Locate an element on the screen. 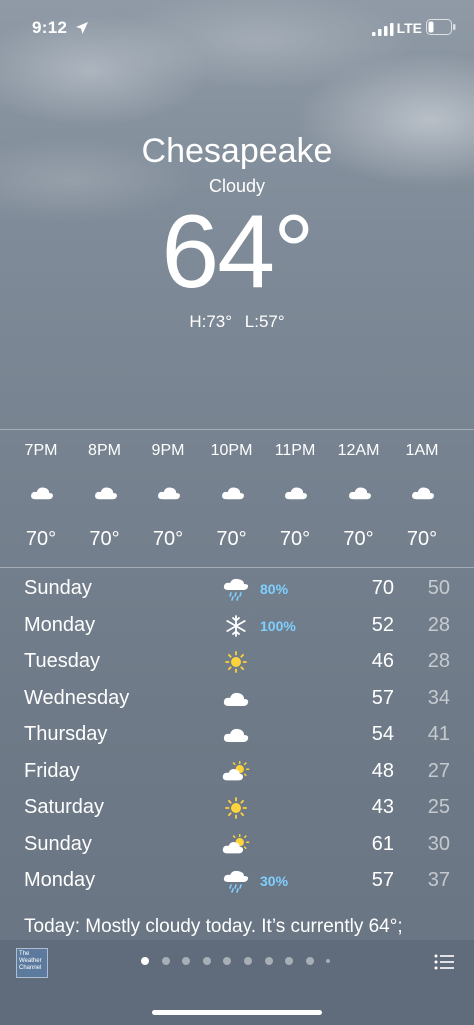 This screenshot has width=474, height=1025. low-temp: 25 is located at coordinates (438, 807).